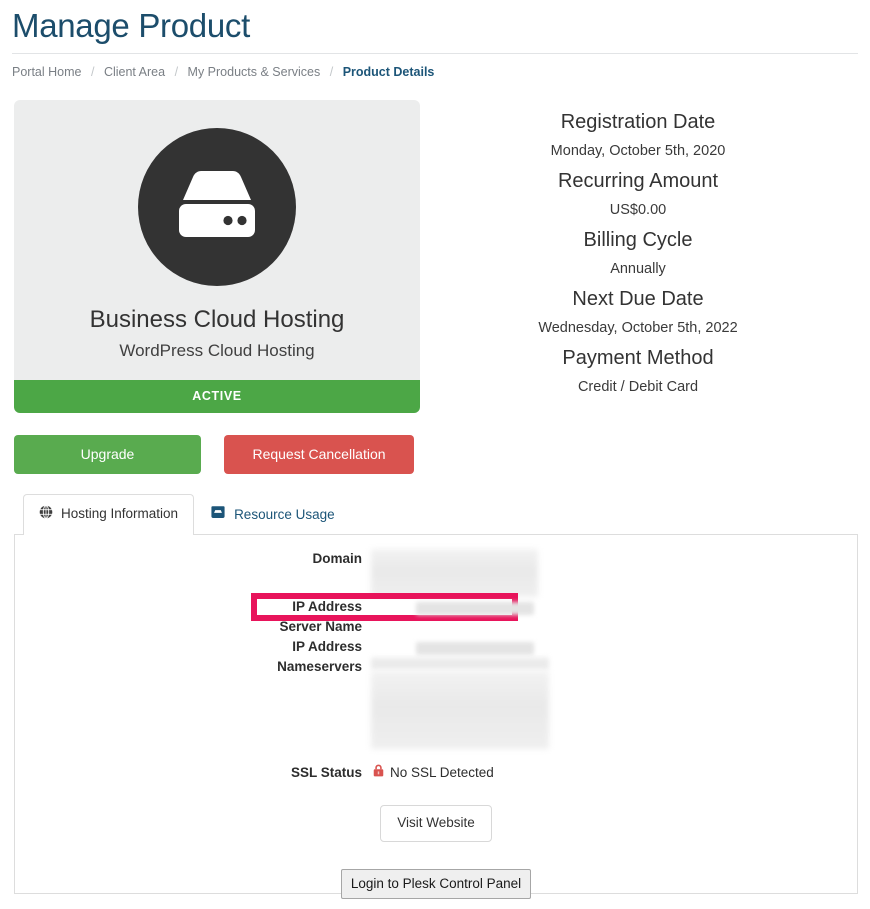 This screenshot has height=909, width=870. Describe the element at coordinates (217, 454) in the screenshot. I see `product-action-buttons: Upgrade Request Cancellation` at that location.